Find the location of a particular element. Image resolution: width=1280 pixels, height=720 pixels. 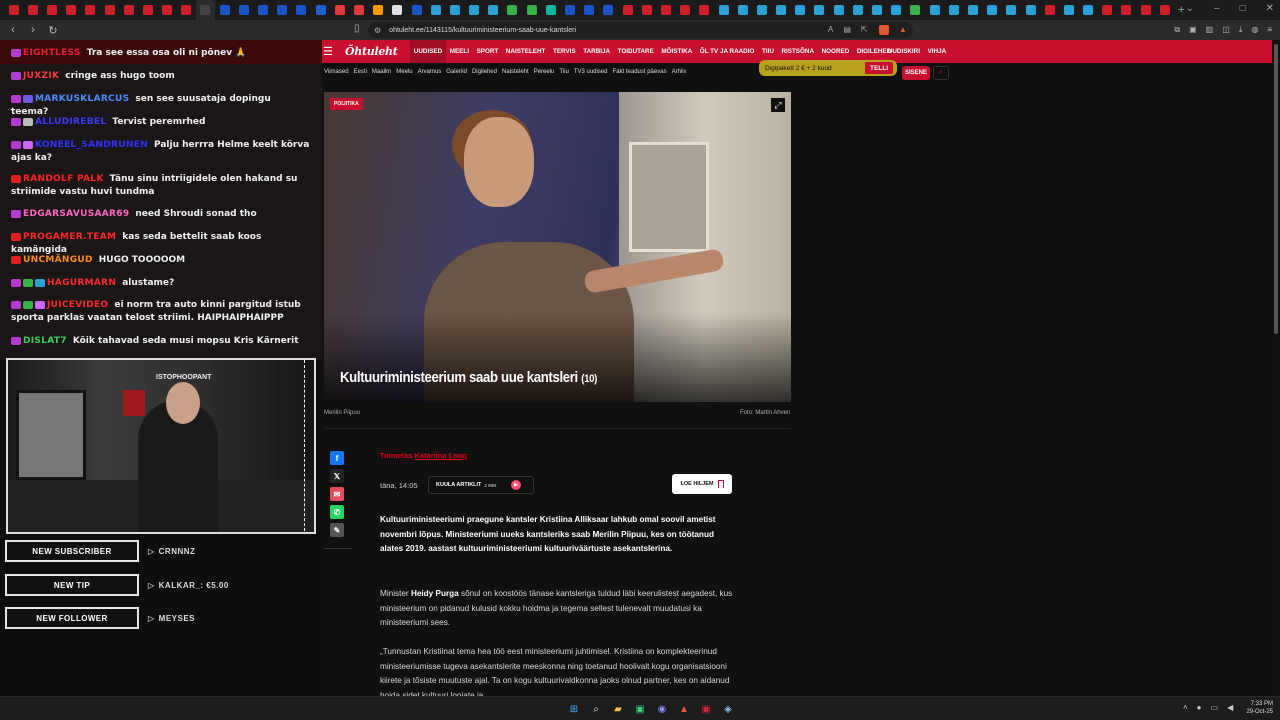

subnav-item: Arvamus is located at coordinates (430, 72).